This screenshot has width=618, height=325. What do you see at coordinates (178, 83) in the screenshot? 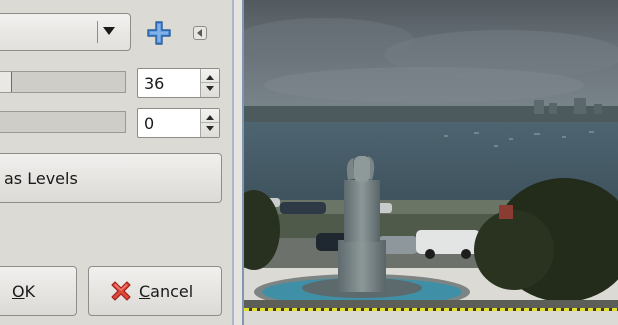
I see `spin-field-1: 36` at bounding box center [178, 83].